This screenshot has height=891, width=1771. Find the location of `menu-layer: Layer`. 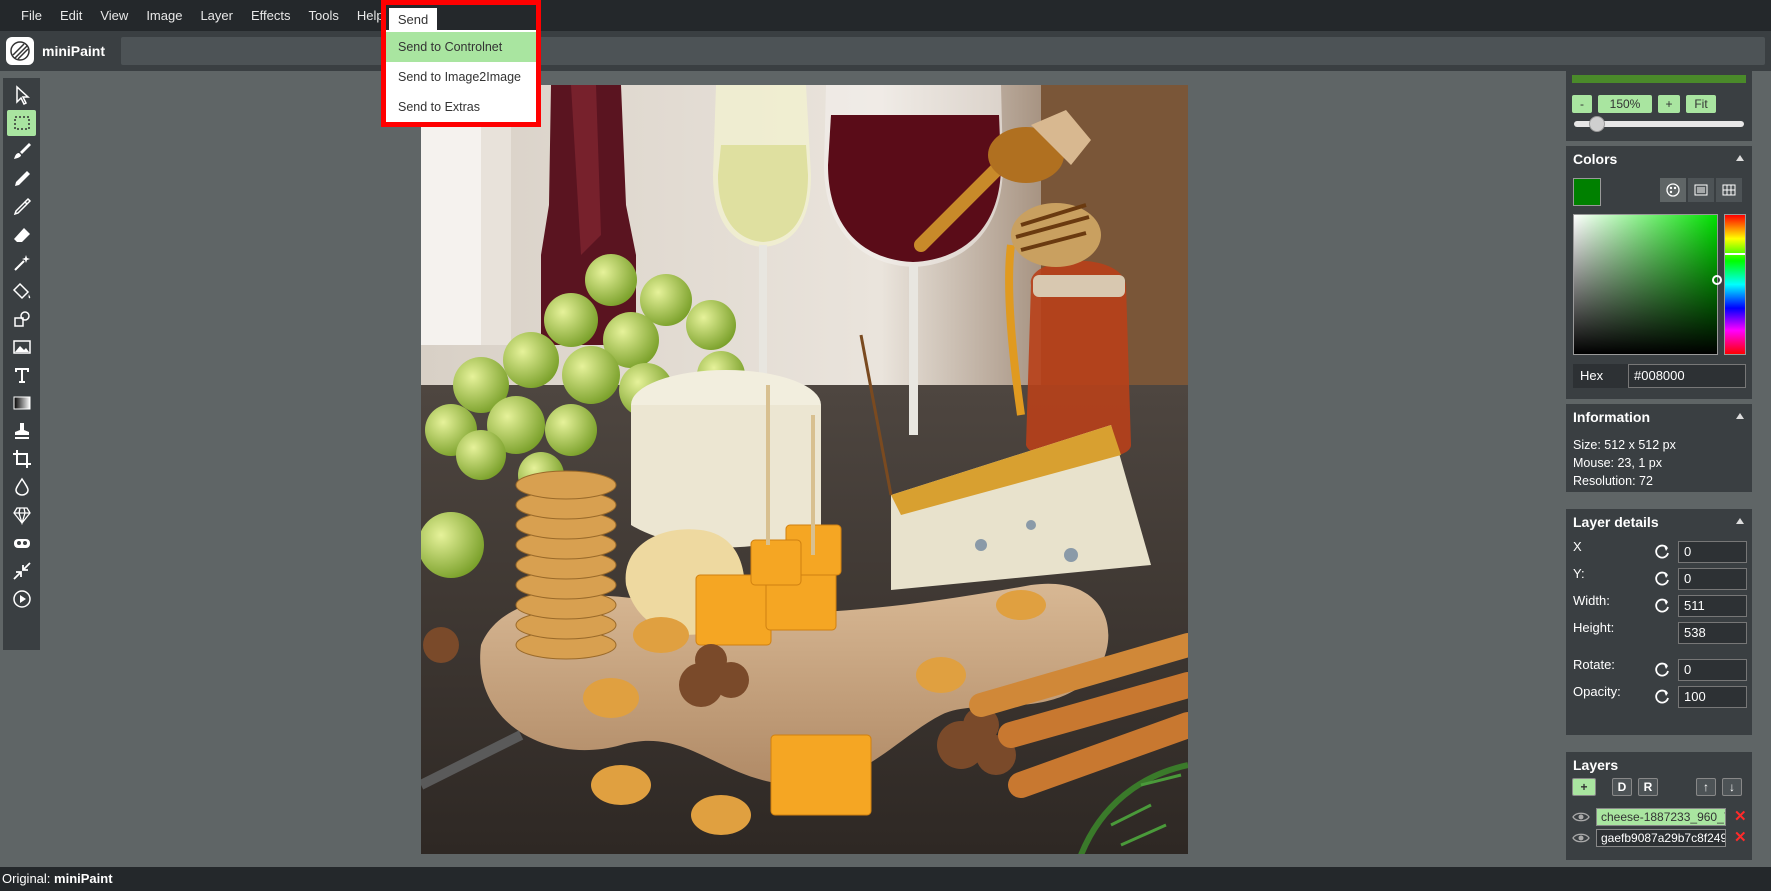

menu-layer: Layer is located at coordinates (216, 15).